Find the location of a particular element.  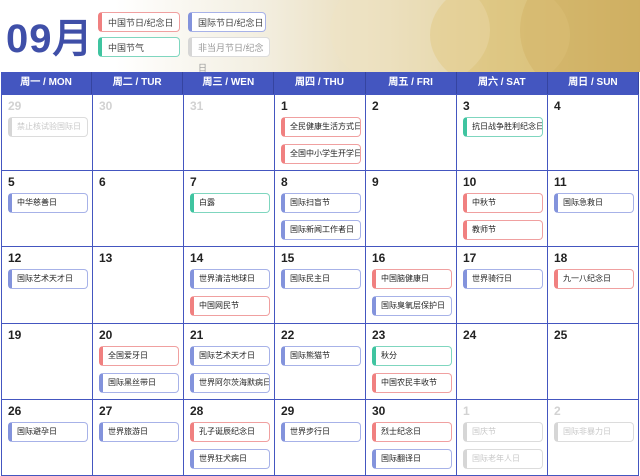

event-tag: 国际翻译日 is located at coordinates (412, 458).